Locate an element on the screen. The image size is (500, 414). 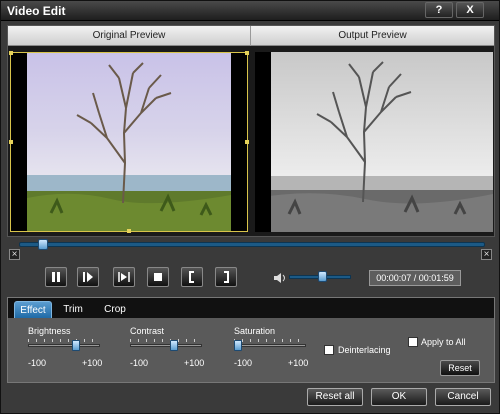
tab-effect: Effect is located at coordinates (33, 309).